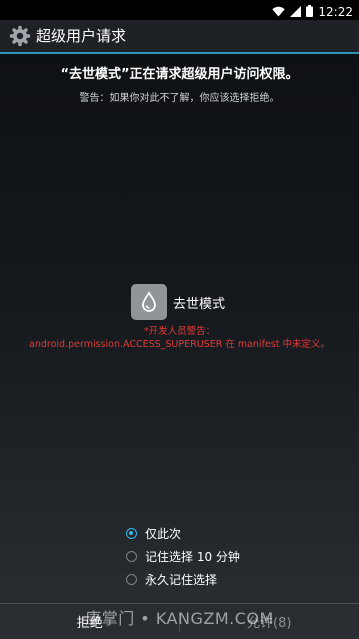 This screenshot has height=639, width=359. Describe the element at coordinates (269, 621) in the screenshot. I see `grant-button: 允许(8)` at that location.